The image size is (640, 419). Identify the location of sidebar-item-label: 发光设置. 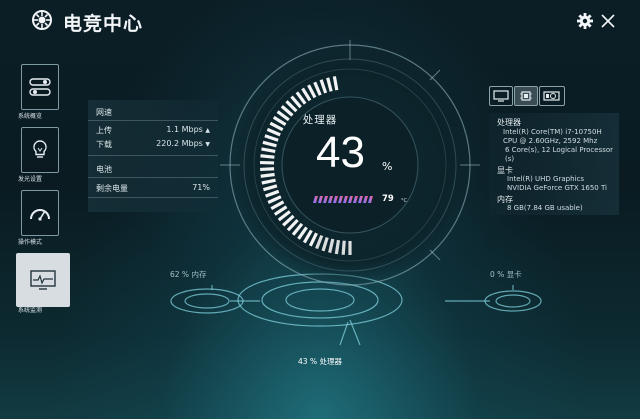
(30, 179).